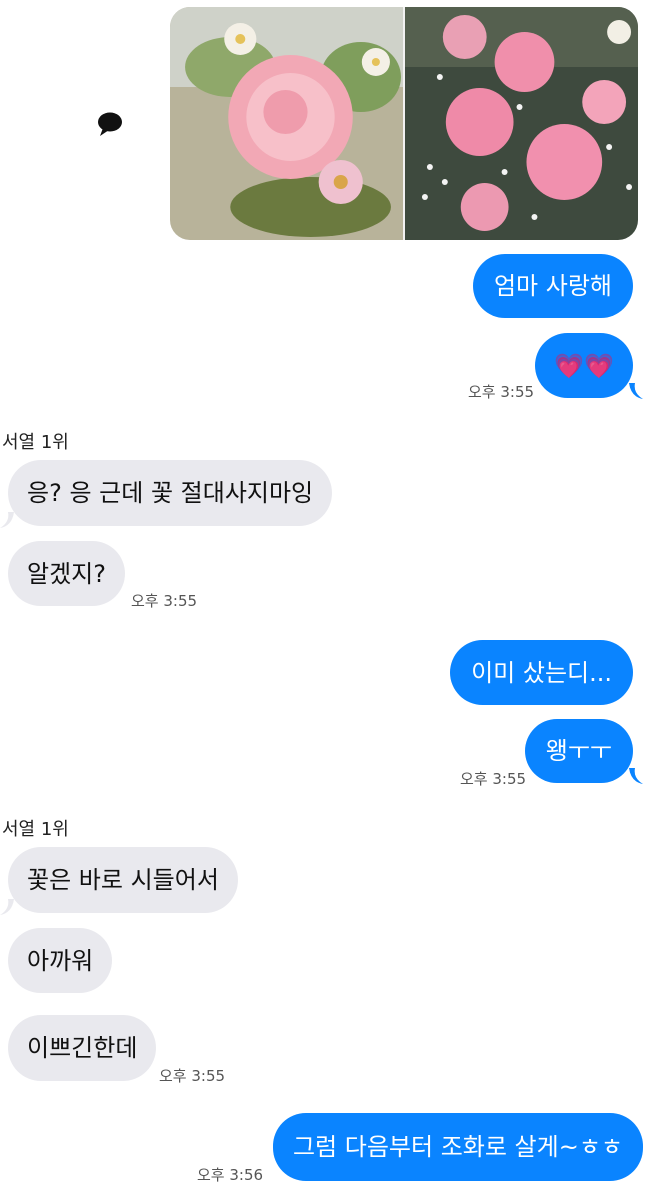 This screenshot has width=651, height=1199. I want to click on message-text: 아까워, so click(60, 960).